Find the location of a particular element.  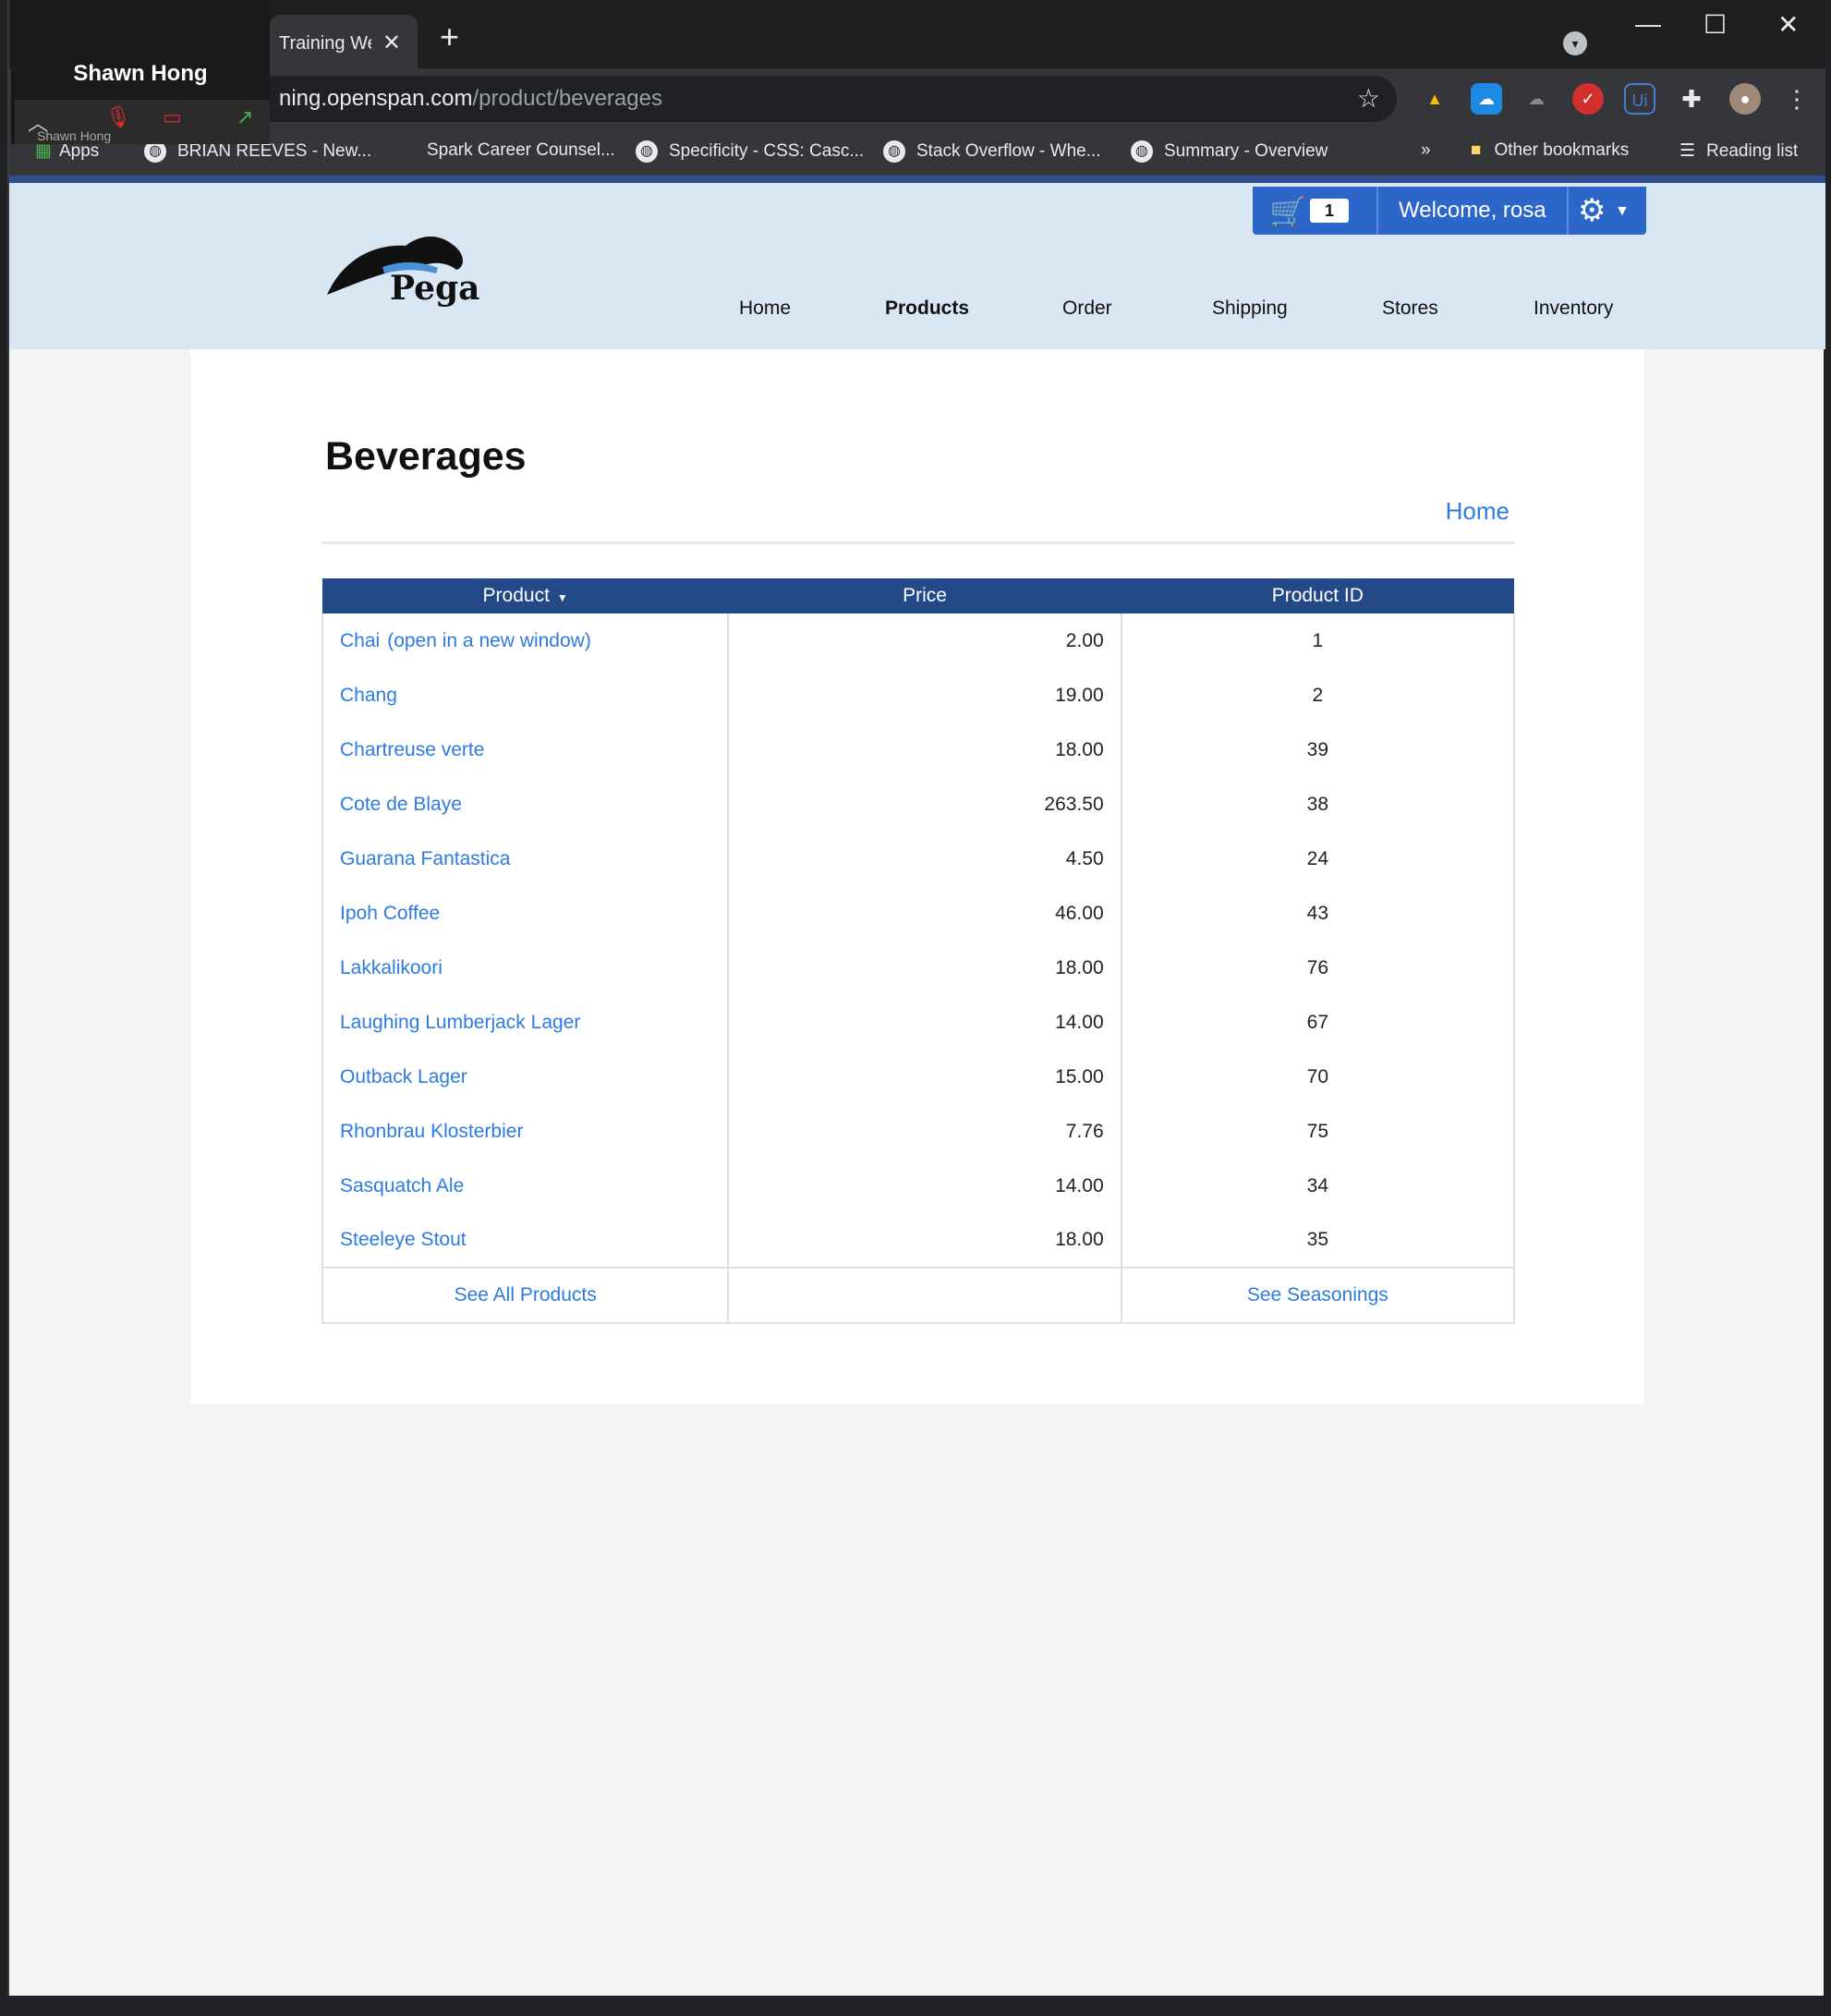

google-drive-icon: ▲ is located at coordinates (1434, 99).